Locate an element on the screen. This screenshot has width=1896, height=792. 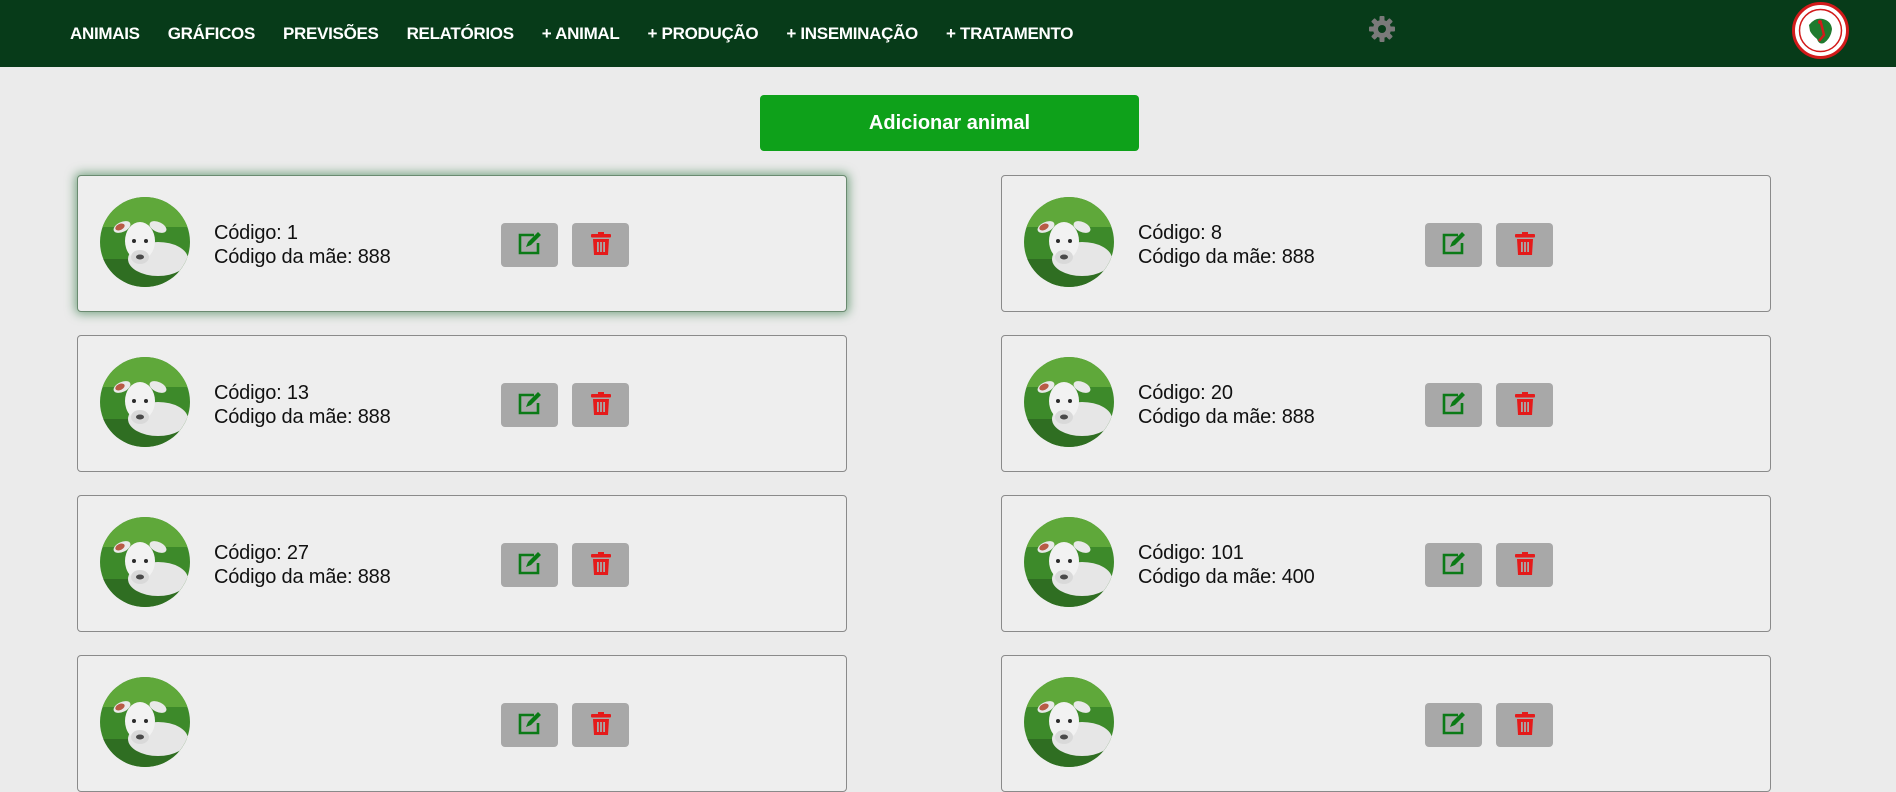
animal-code: Código: 1 is located at coordinates (256, 233).